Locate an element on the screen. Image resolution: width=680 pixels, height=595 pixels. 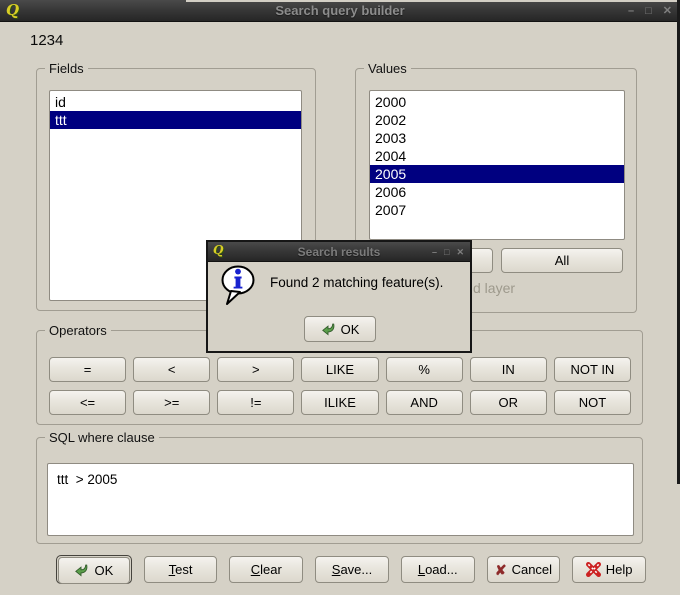
dialog-close-icon: ✕ is located at coordinates (460, 252).